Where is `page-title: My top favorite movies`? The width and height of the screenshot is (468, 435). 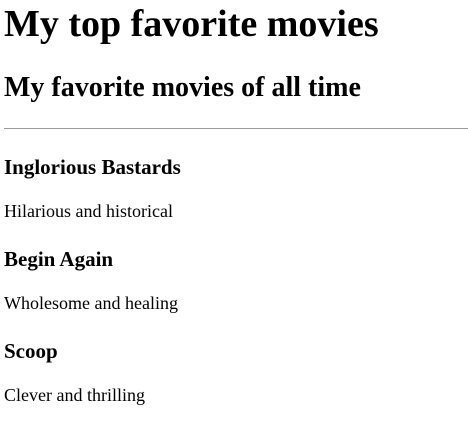 page-title: My top favorite movies is located at coordinates (191, 24).